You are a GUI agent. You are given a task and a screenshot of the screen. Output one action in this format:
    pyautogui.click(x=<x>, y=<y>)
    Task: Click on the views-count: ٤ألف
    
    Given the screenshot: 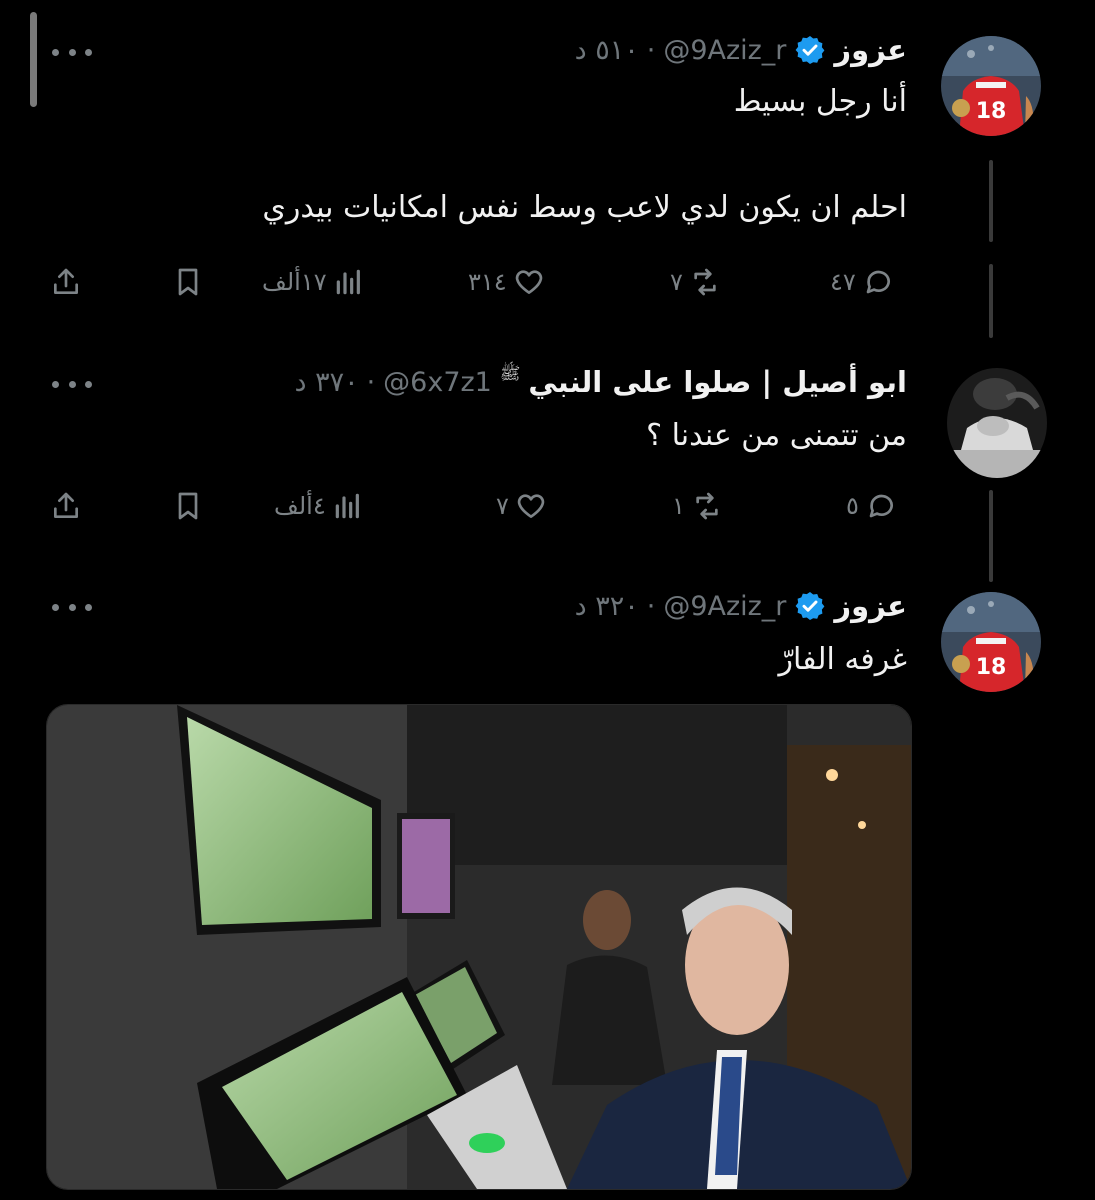 What is the action you would take?
    pyautogui.click(x=300, y=506)
    